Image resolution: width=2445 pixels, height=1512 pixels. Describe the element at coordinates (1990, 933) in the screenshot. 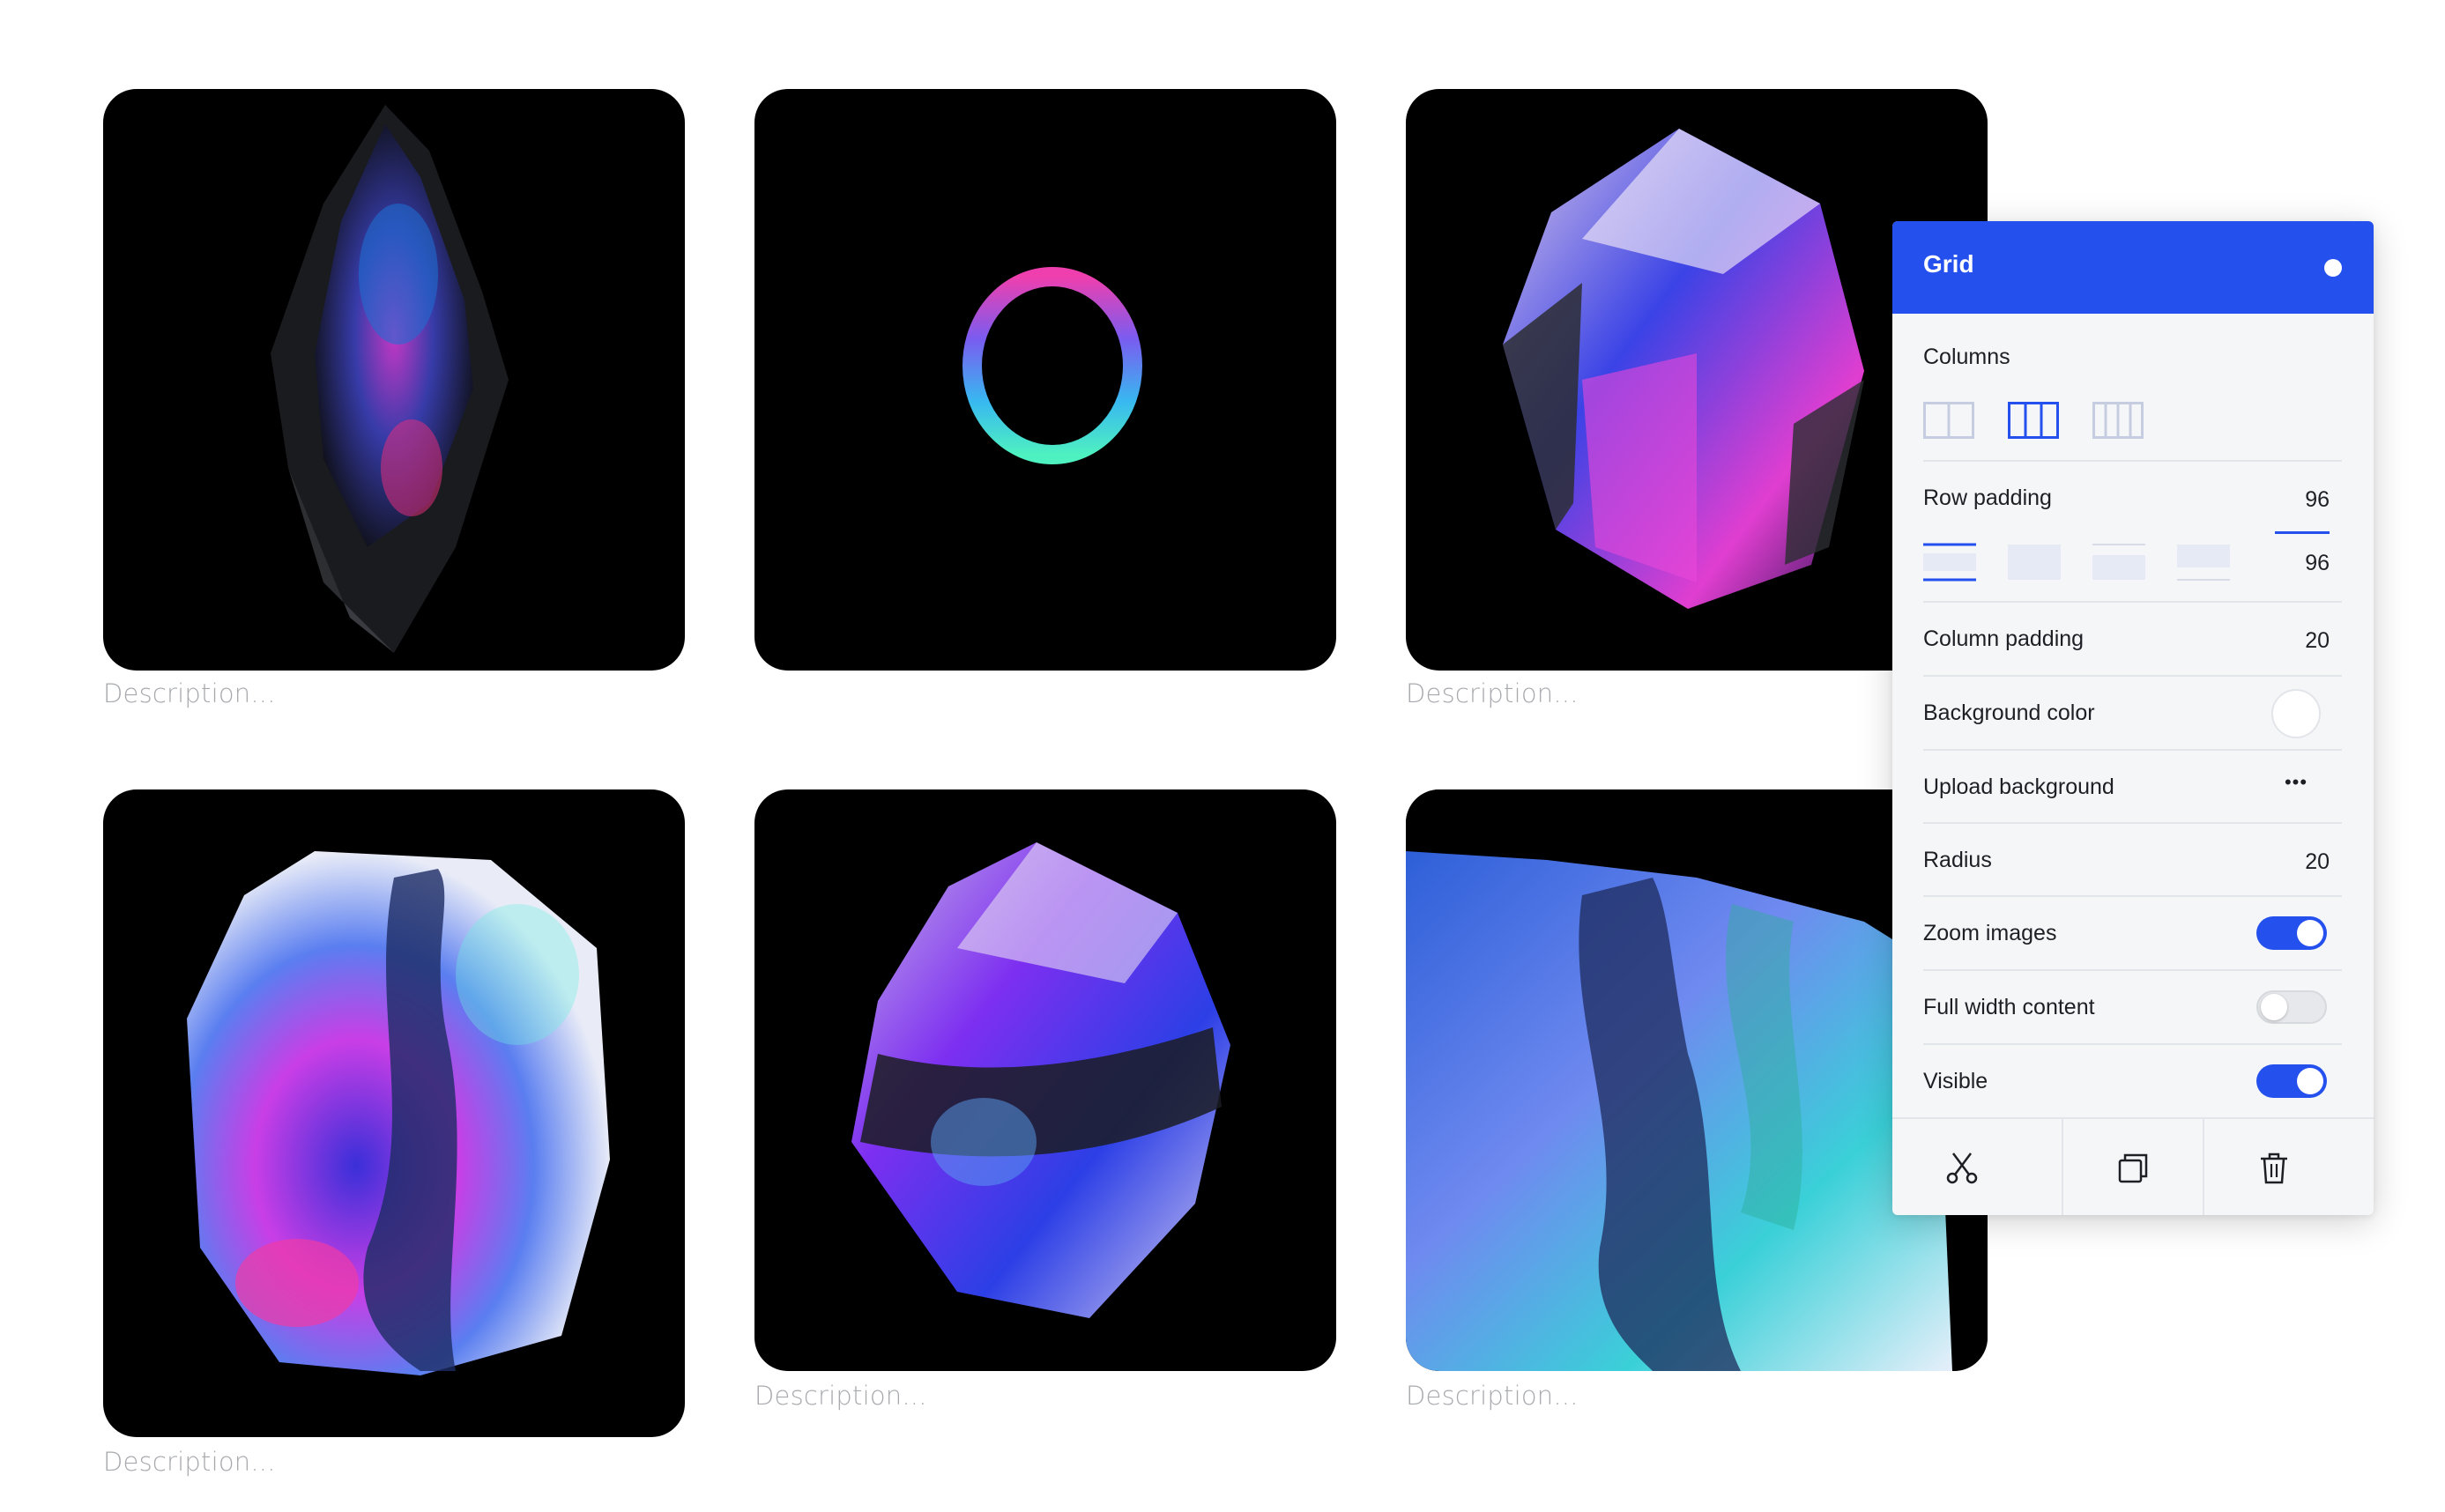

I see `zoom-images-label: Zoom images` at that location.